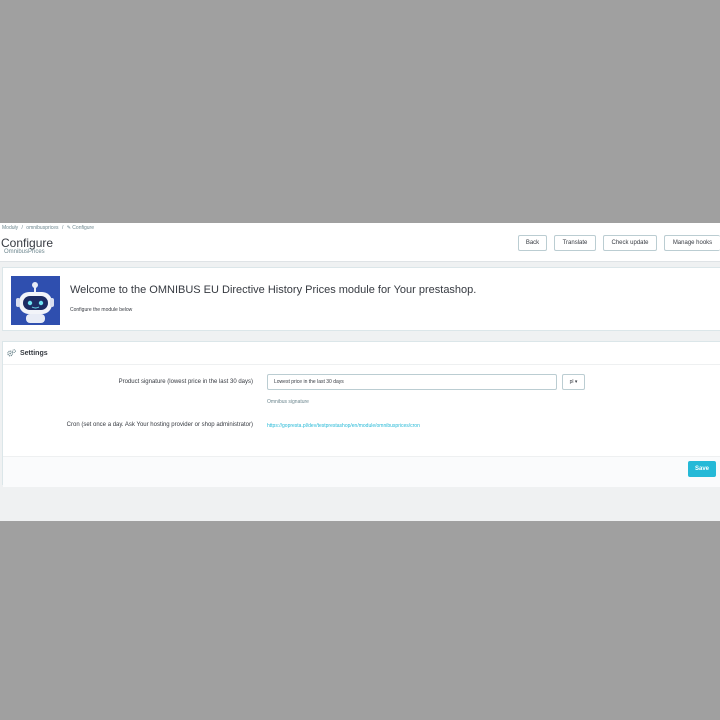 This screenshot has width=720, height=720. Describe the element at coordinates (361, 471) in the screenshot. I see `settings-footer: Save` at that location.